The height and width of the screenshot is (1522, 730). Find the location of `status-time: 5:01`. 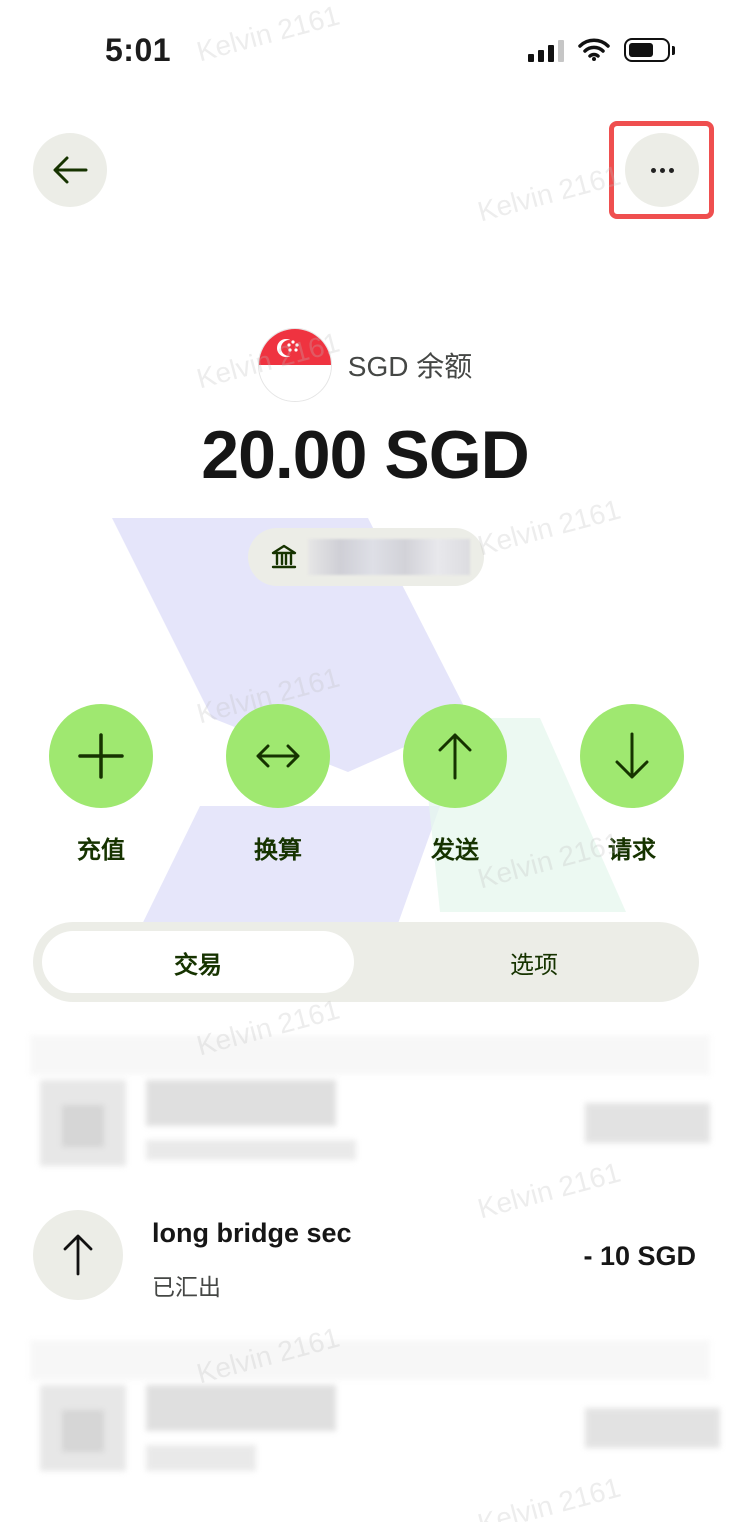

status-time: 5:01 is located at coordinates (138, 50).